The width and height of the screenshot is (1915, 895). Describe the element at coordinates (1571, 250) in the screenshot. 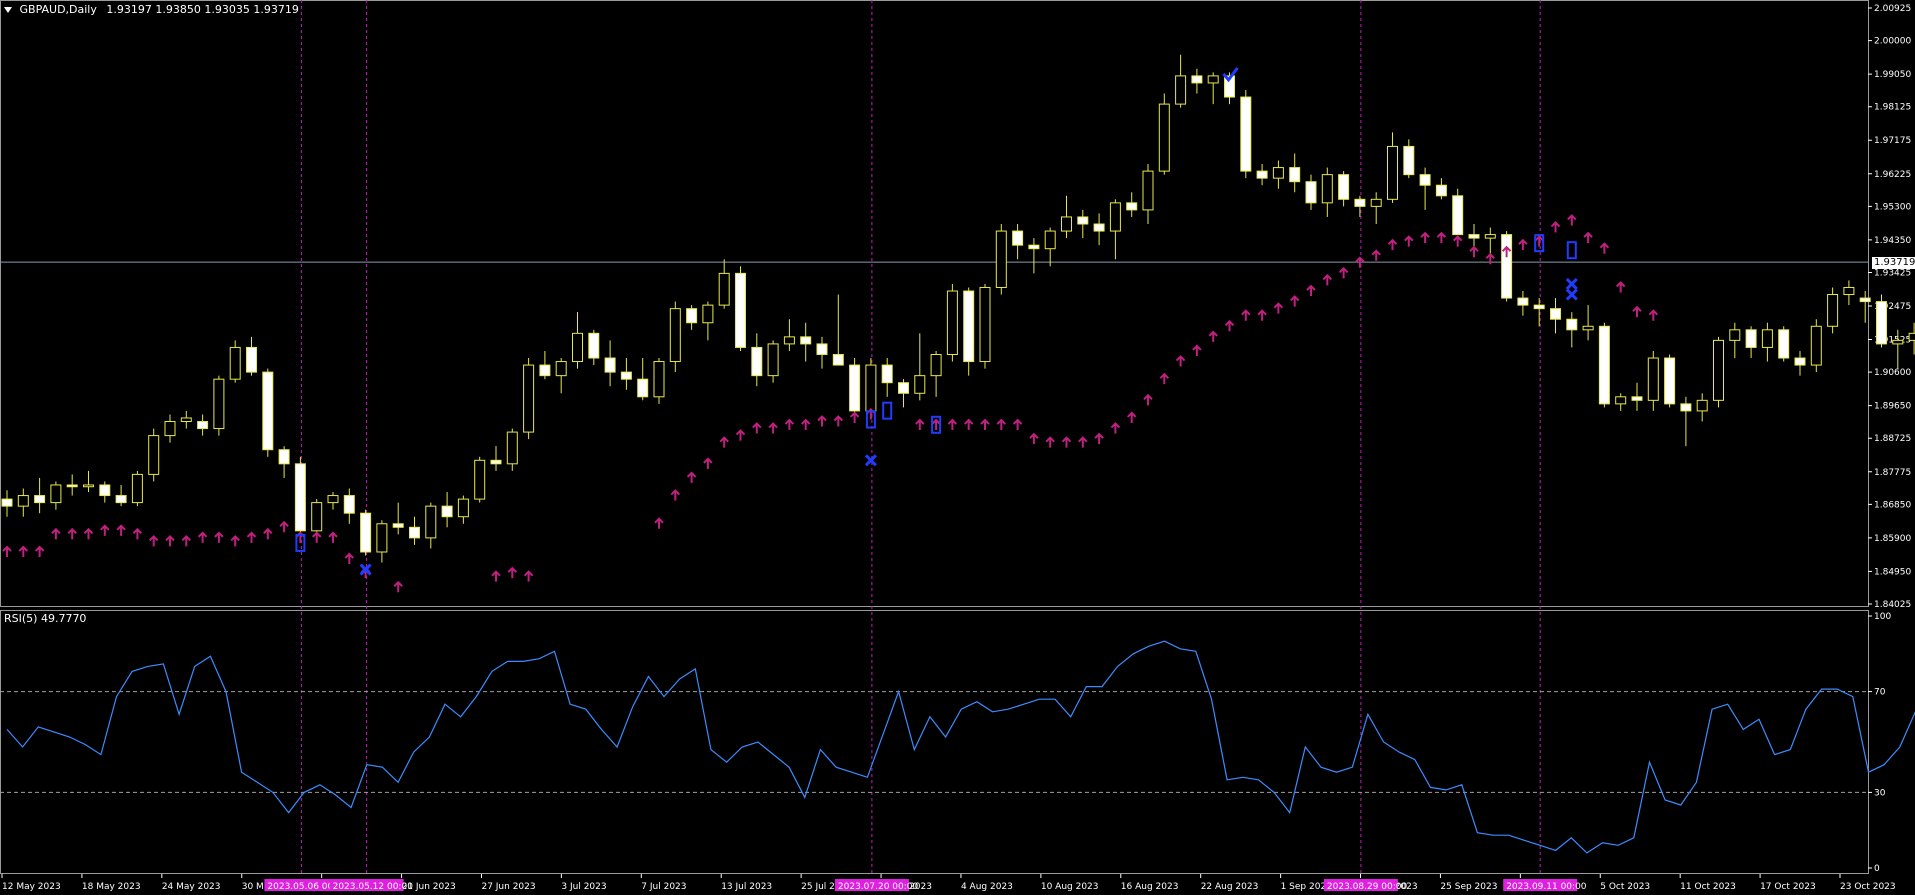

I see `signal-box-marker` at that location.